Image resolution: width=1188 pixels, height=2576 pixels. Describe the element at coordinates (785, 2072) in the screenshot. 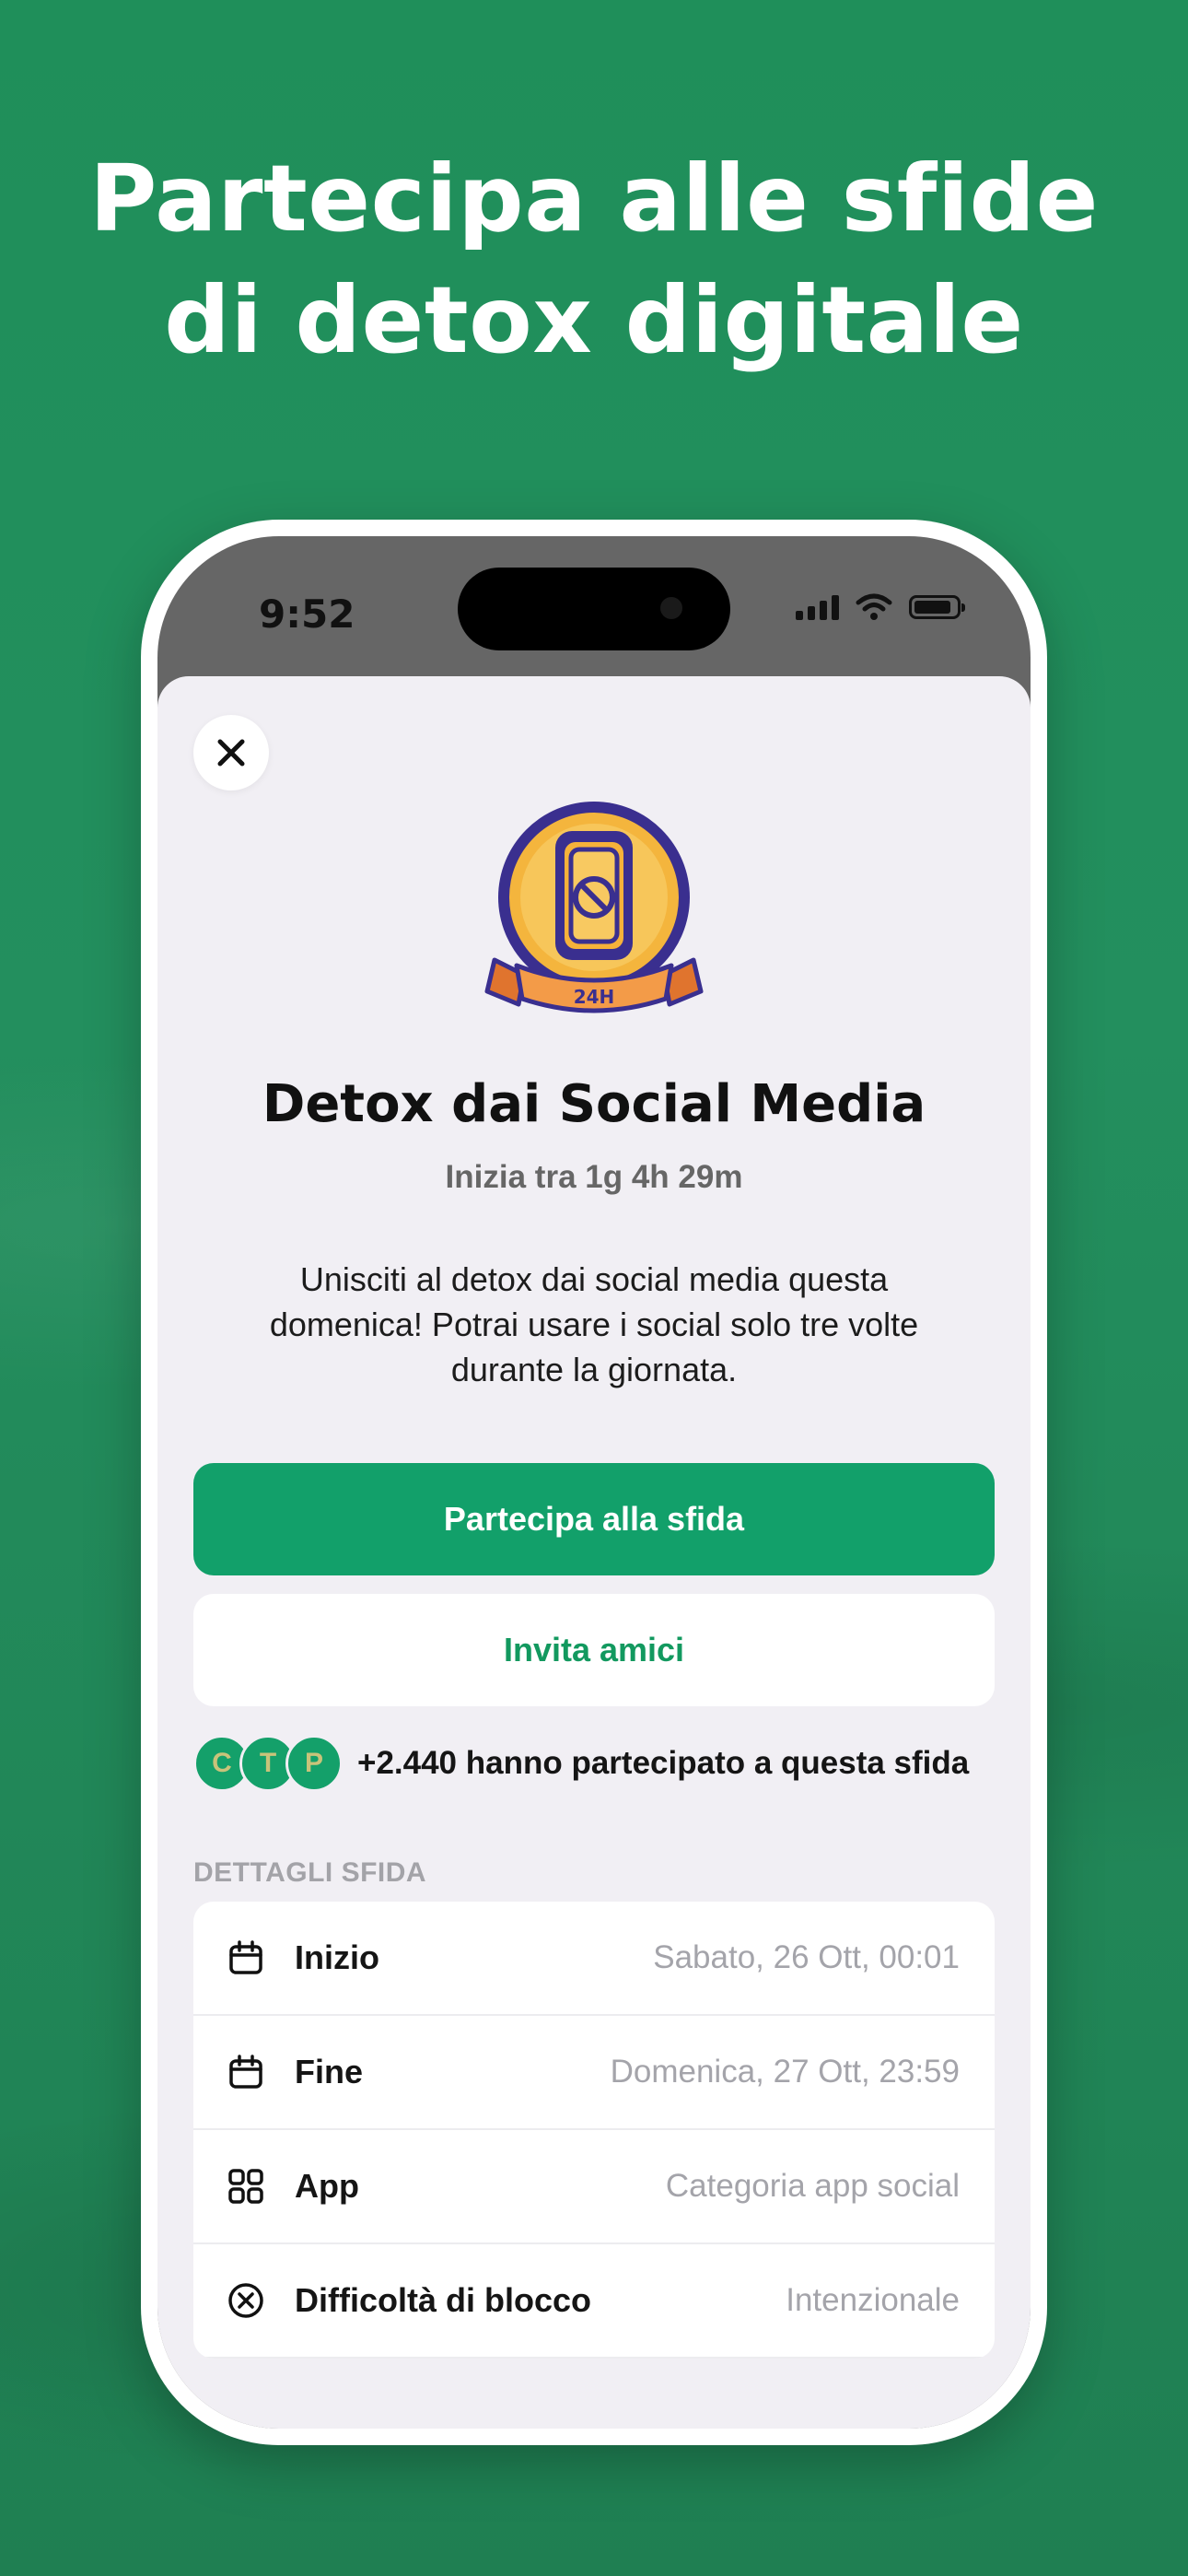

I see `detail-value: Domenica, 27 Ott, 23:59` at that location.